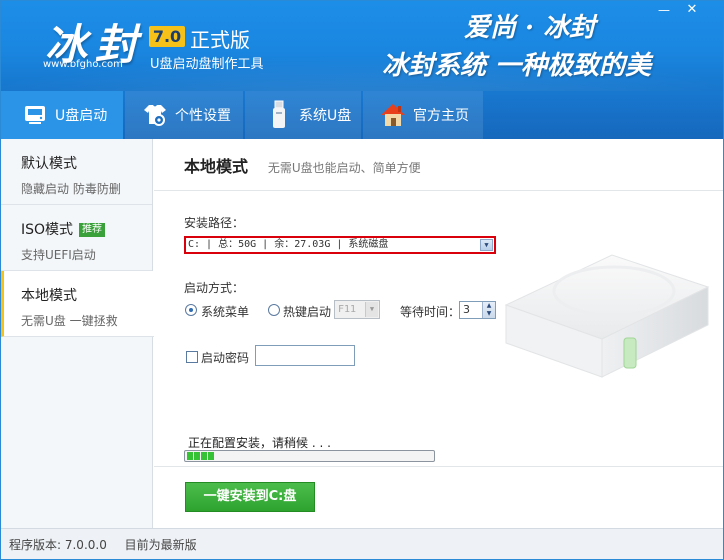 Image resolution: width=724 pixels, height=560 pixels. Describe the element at coordinates (259, 443) in the screenshot. I see `install-status-text: 正在配置安装，请稍候 . . .` at that location.